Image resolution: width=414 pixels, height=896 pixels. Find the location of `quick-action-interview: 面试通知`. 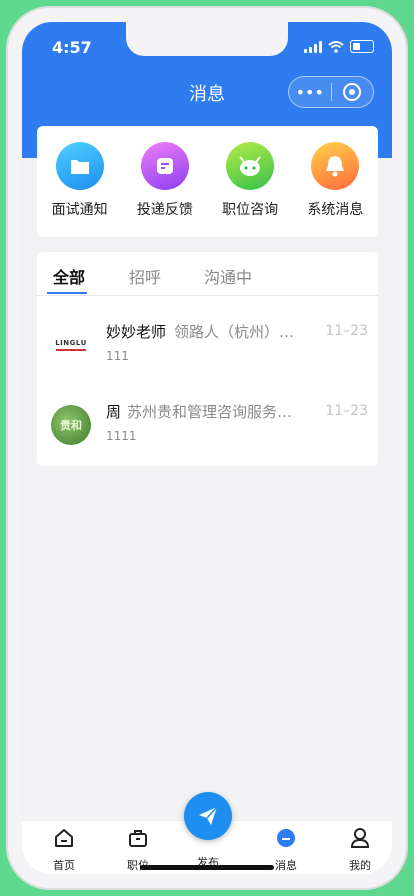

quick-action-interview: 面试通知 is located at coordinates (79, 181).